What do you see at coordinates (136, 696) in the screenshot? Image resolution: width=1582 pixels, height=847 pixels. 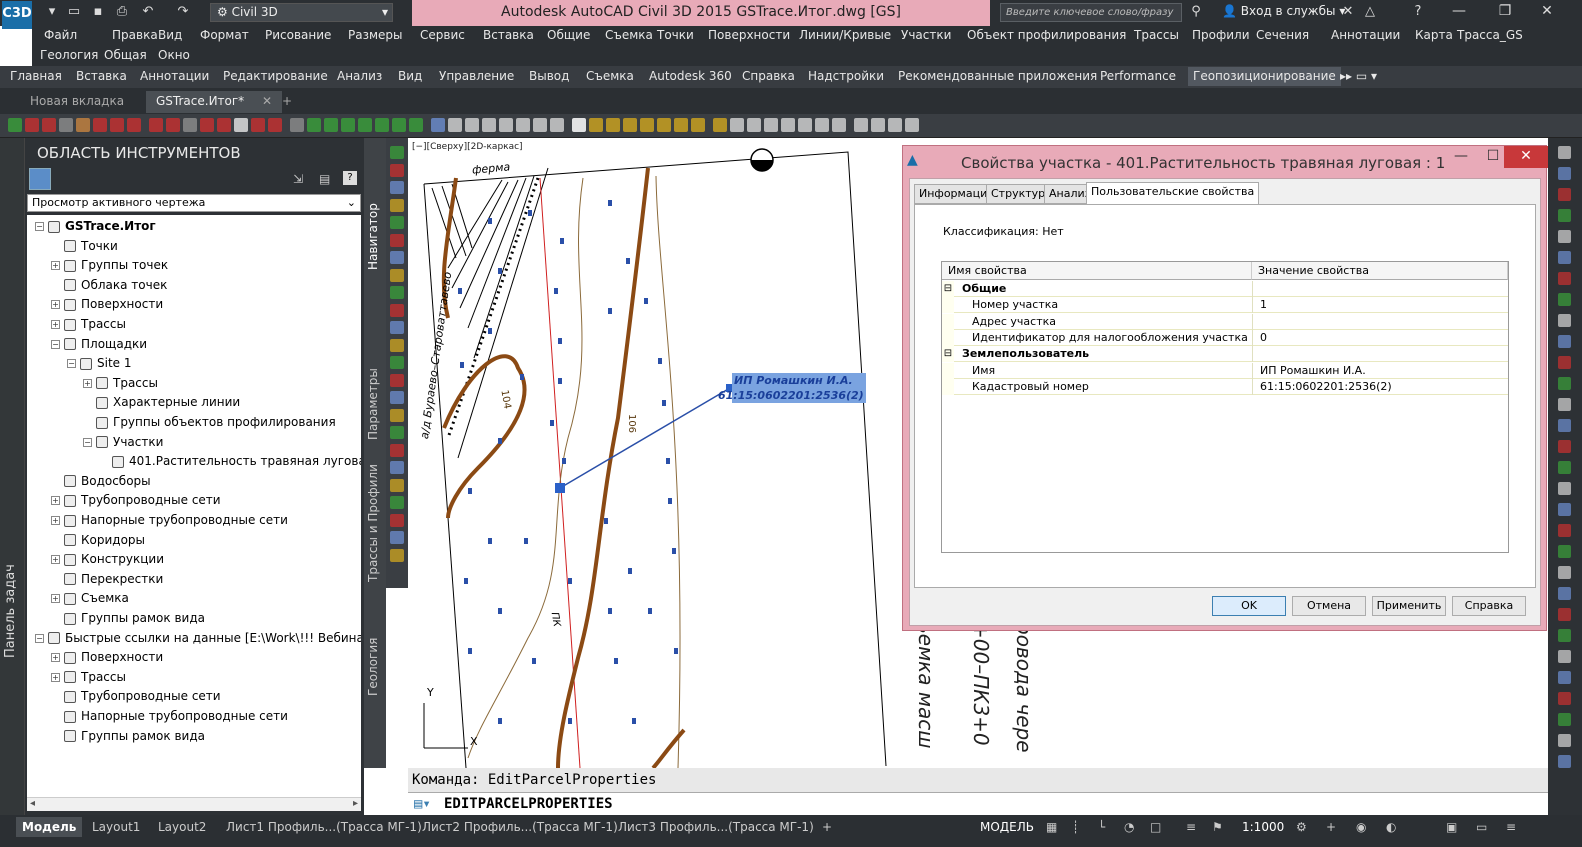 I see `tree-node: Трубопроводные сети` at bounding box center [136, 696].